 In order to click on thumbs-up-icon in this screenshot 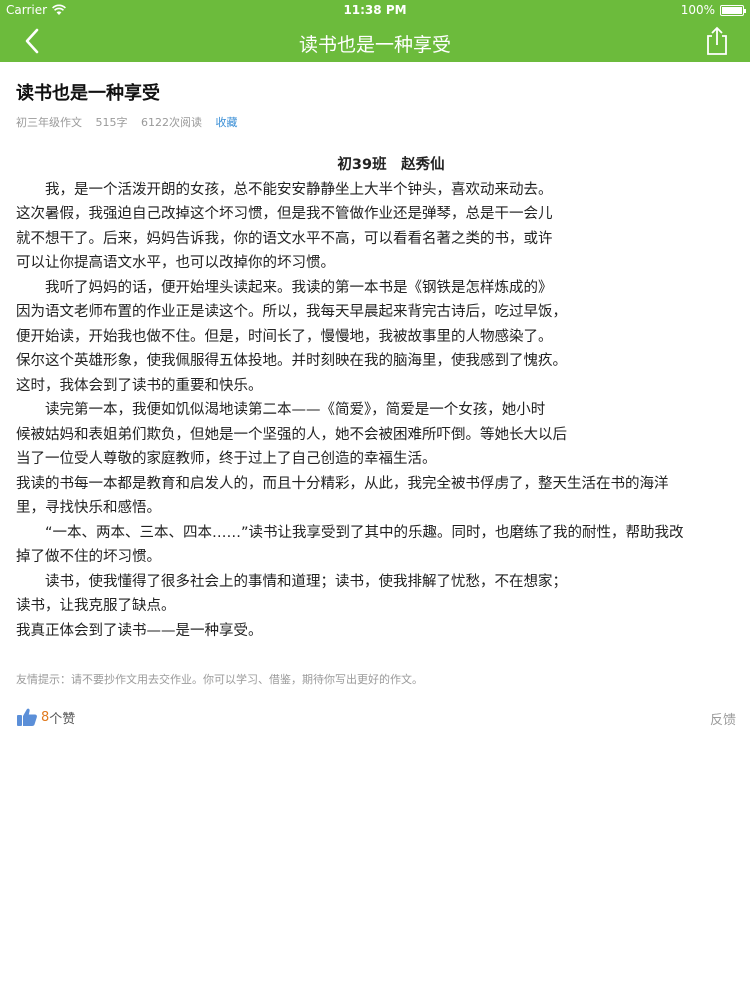, I will do `click(27, 717)`.